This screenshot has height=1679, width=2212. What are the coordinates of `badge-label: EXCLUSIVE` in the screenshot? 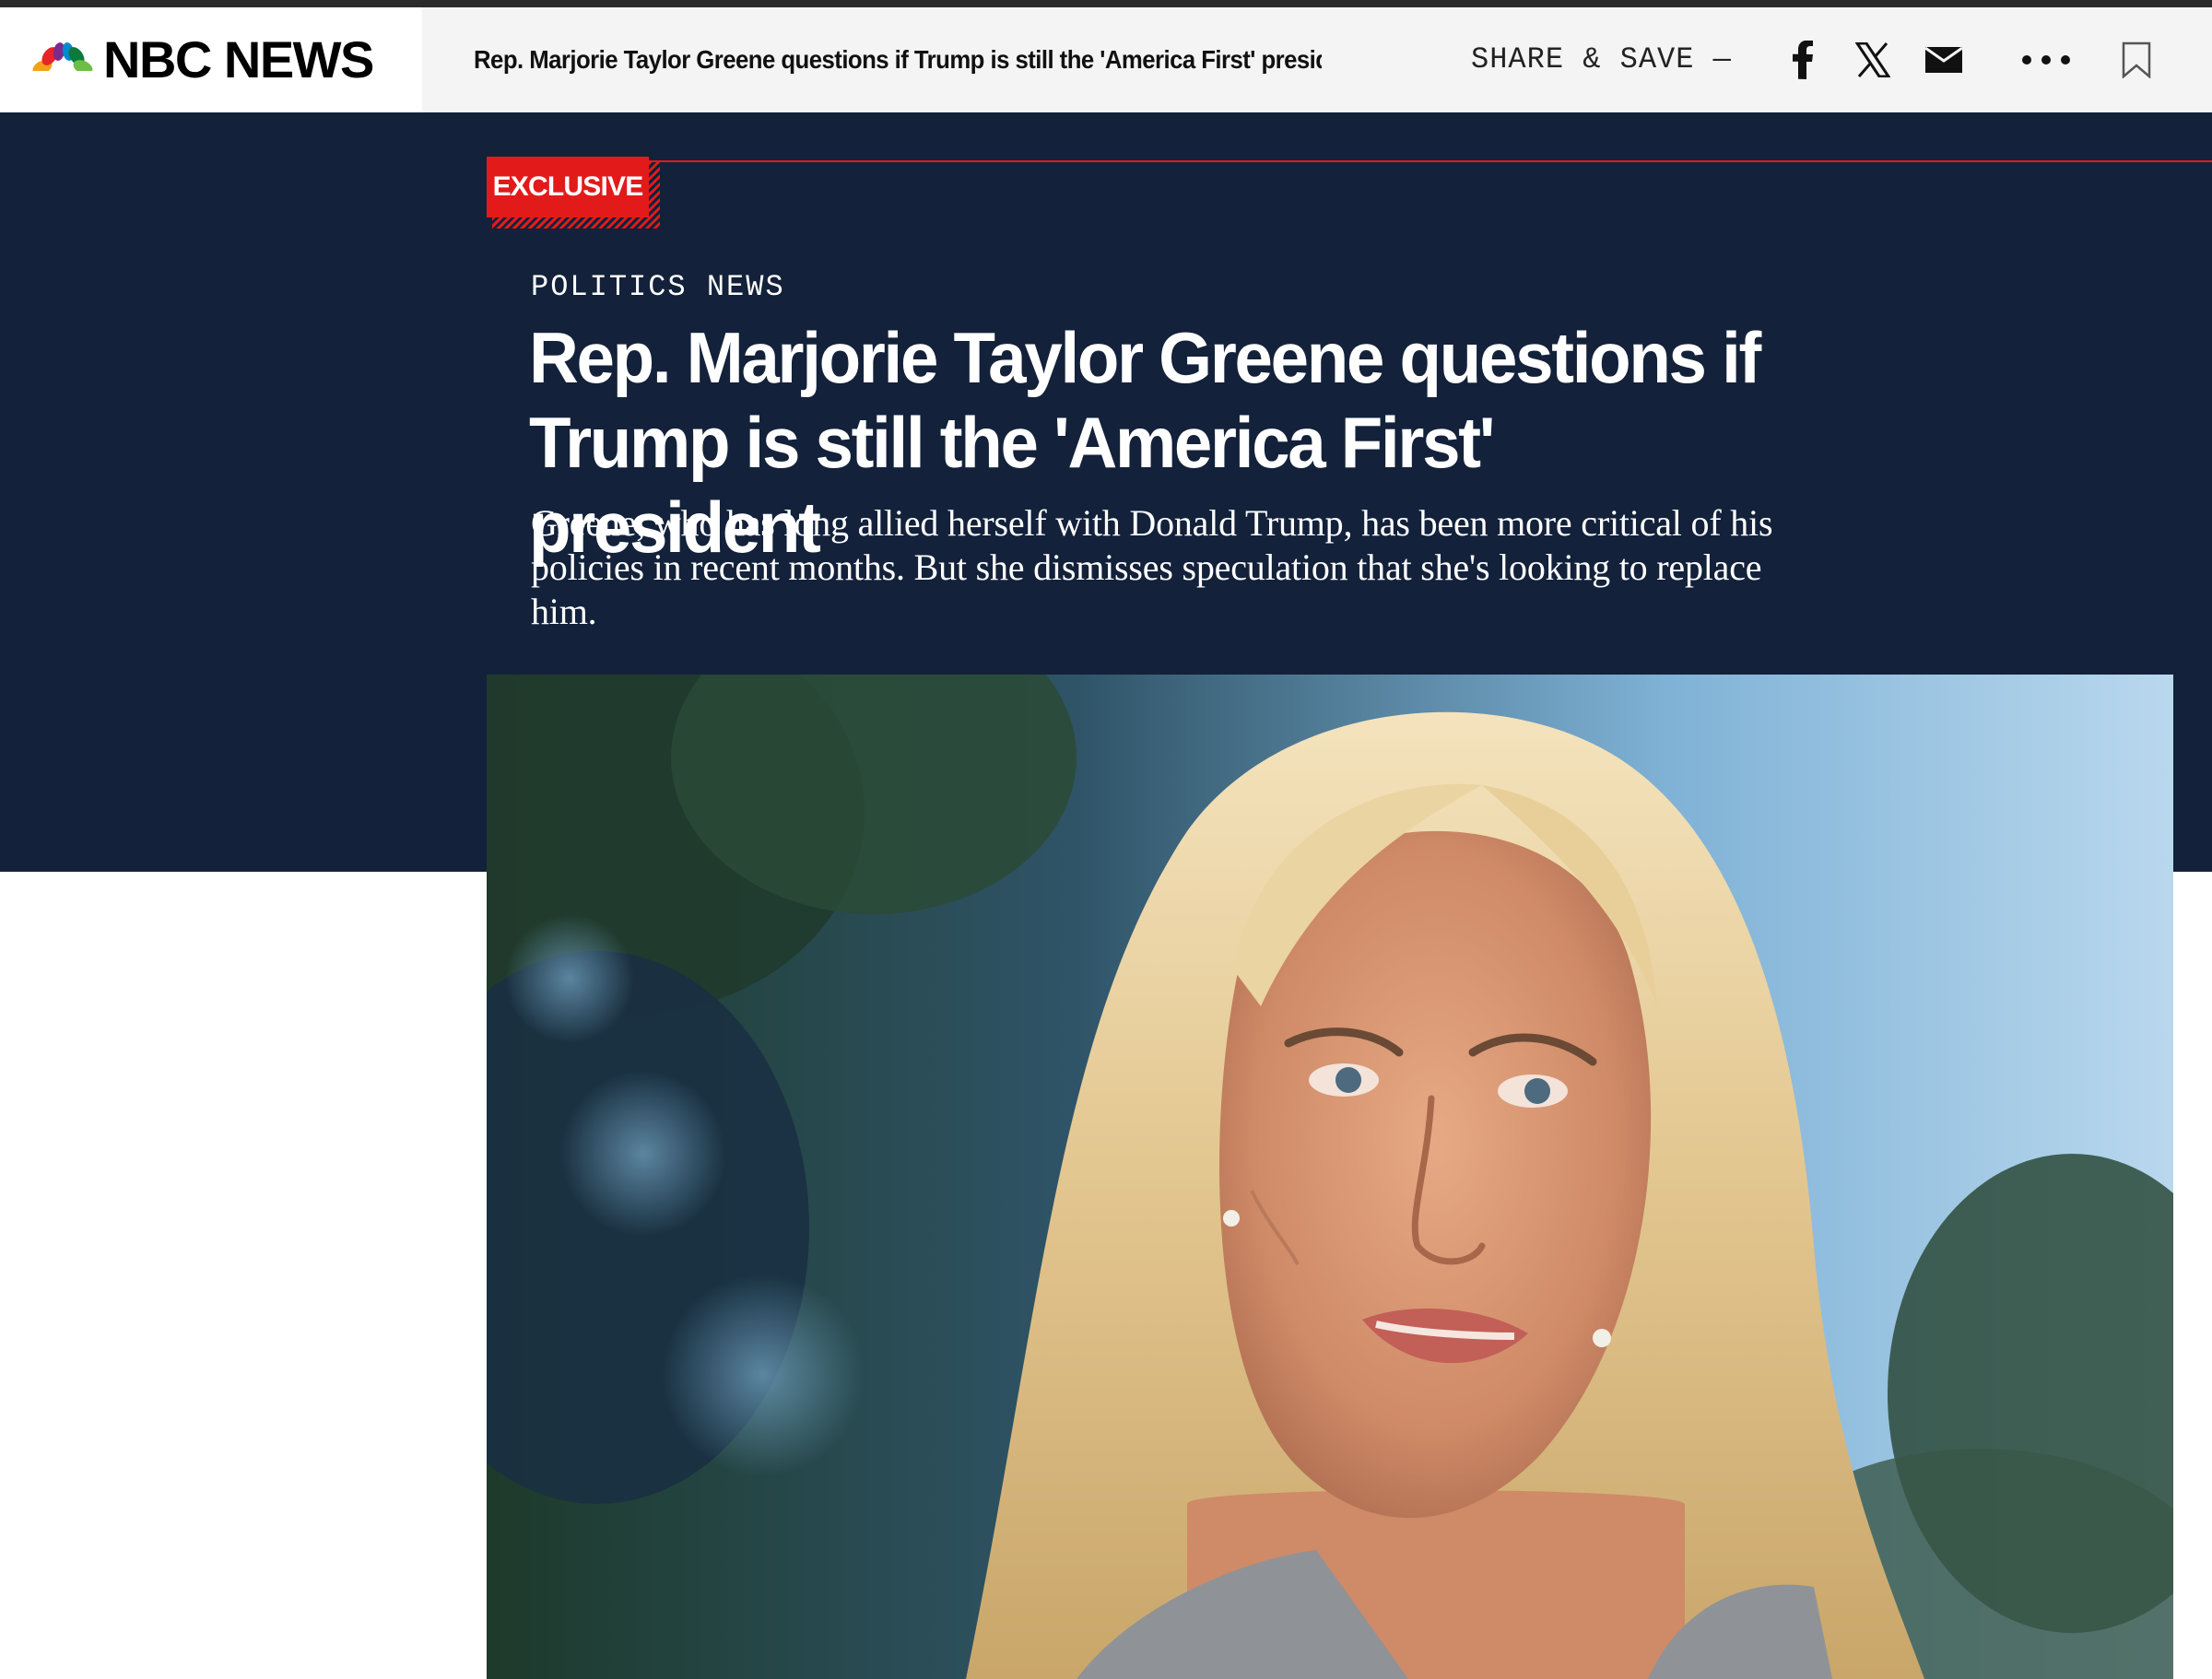 It's located at (568, 187).